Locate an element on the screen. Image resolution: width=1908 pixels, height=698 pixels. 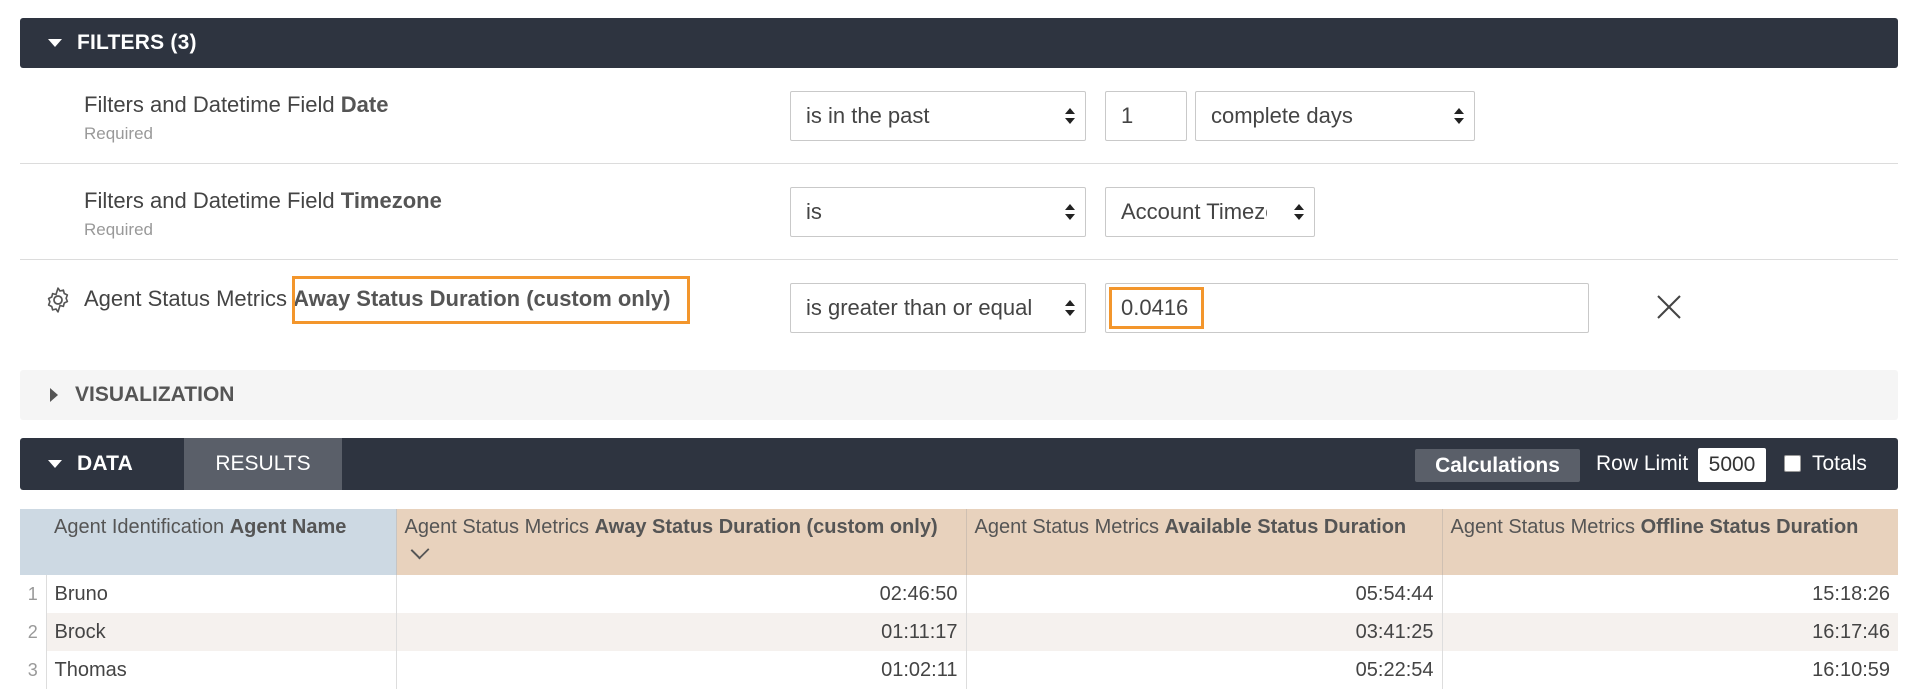
row-index: 2 is located at coordinates (33, 632).